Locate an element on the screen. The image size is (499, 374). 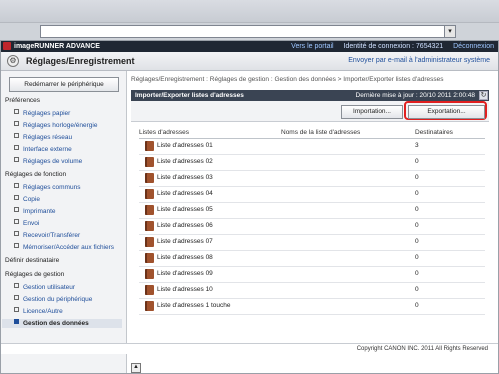
sidebar-item: Recevoir/Transférer is located at coordinates (47, 235).